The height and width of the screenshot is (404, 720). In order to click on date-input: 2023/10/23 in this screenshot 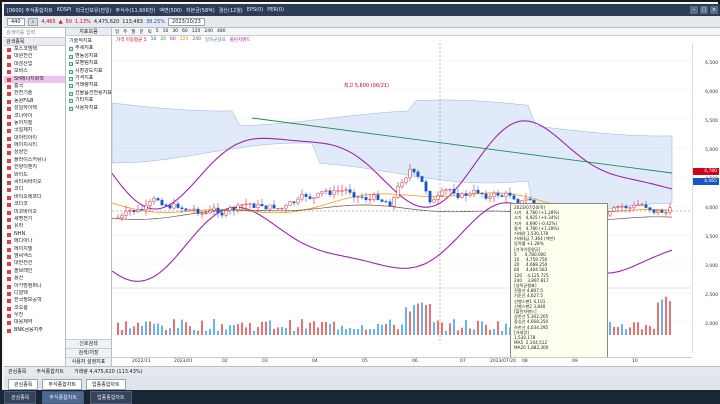, I will do `click(186, 21)`.